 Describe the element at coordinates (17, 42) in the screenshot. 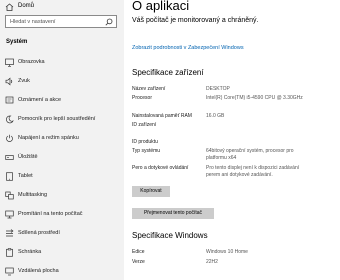

I see `system-heading: Systém` at that location.